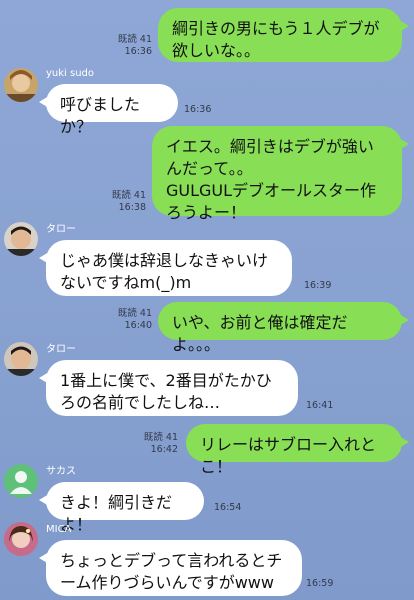 Image resolution: width=414 pixels, height=600 pixels. I want to click on incoming-message: 呼びましたか？, so click(108, 110).